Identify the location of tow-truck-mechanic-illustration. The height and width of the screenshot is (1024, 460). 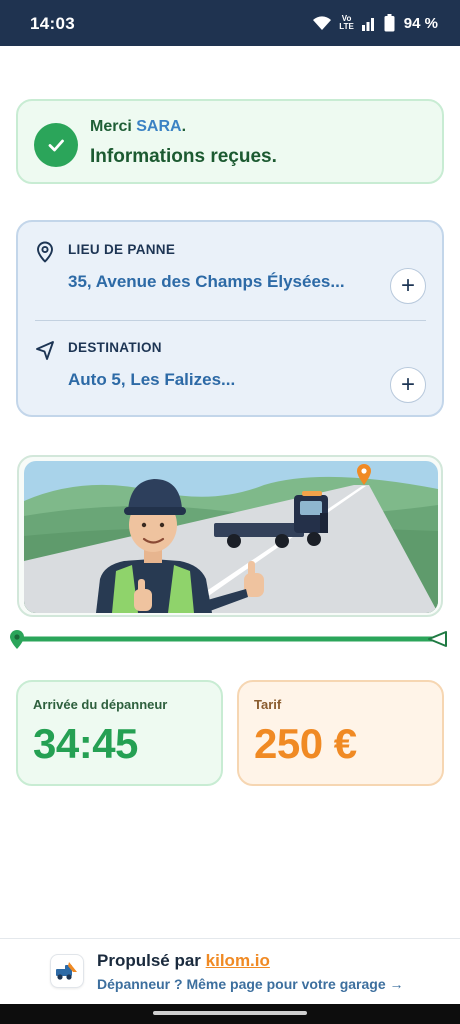
(231, 537).